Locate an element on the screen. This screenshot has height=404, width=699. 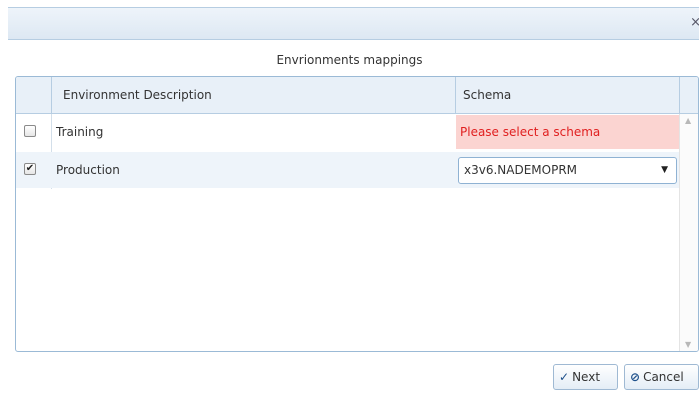
vertical-scrollbar: ▲ ▼ is located at coordinates (688, 232).